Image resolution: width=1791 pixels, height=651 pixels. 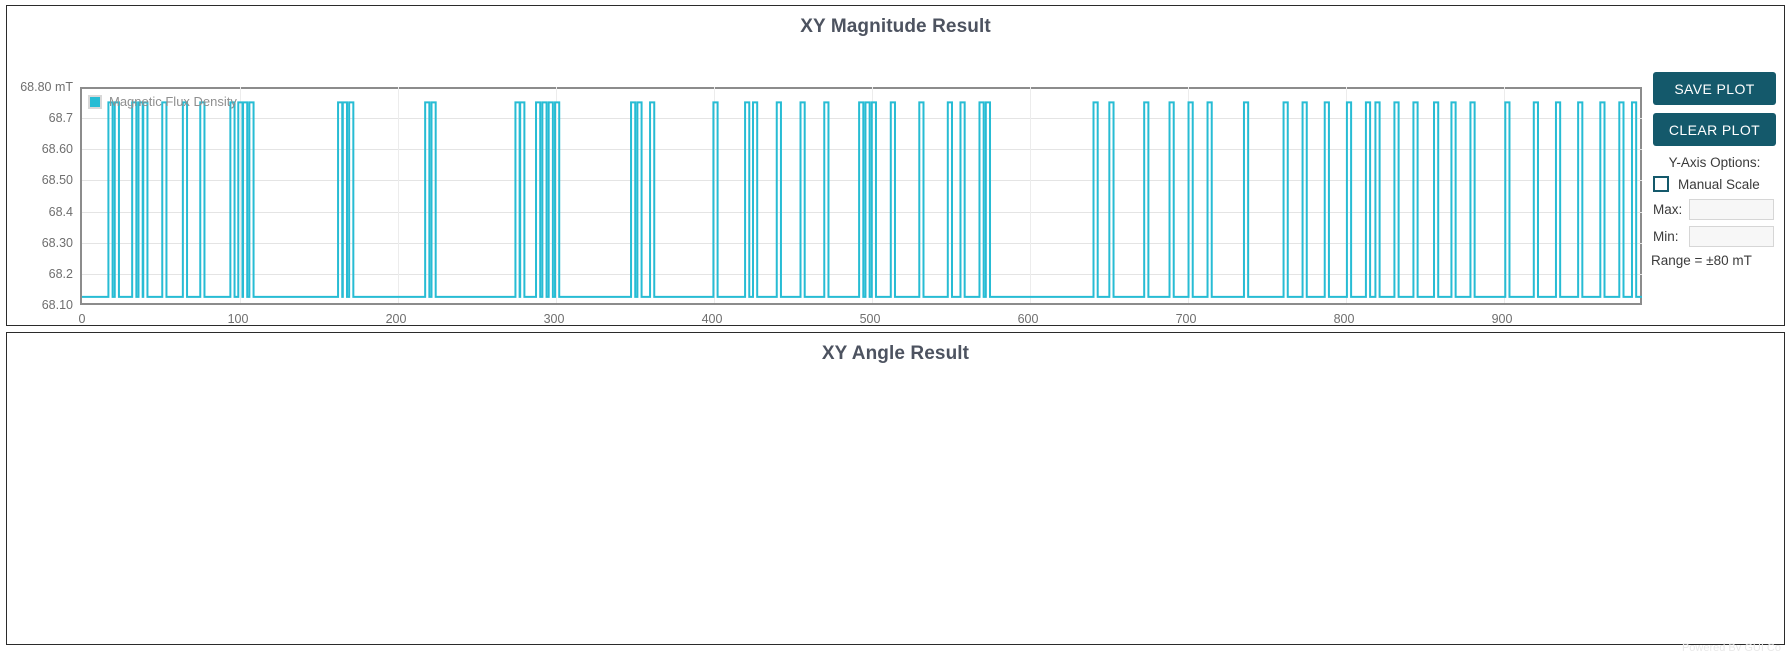 I want to click on min-field-row-magnitude: Min:, so click(x=1717, y=236).